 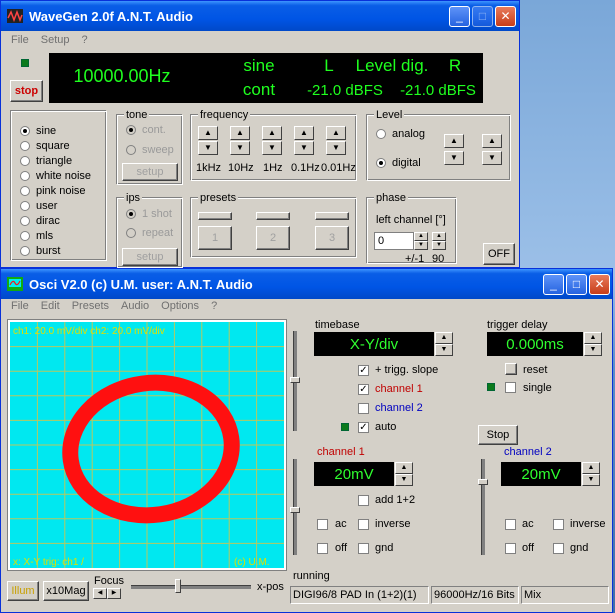 I want to click on ch1-position-thumb, so click(x=295, y=510).